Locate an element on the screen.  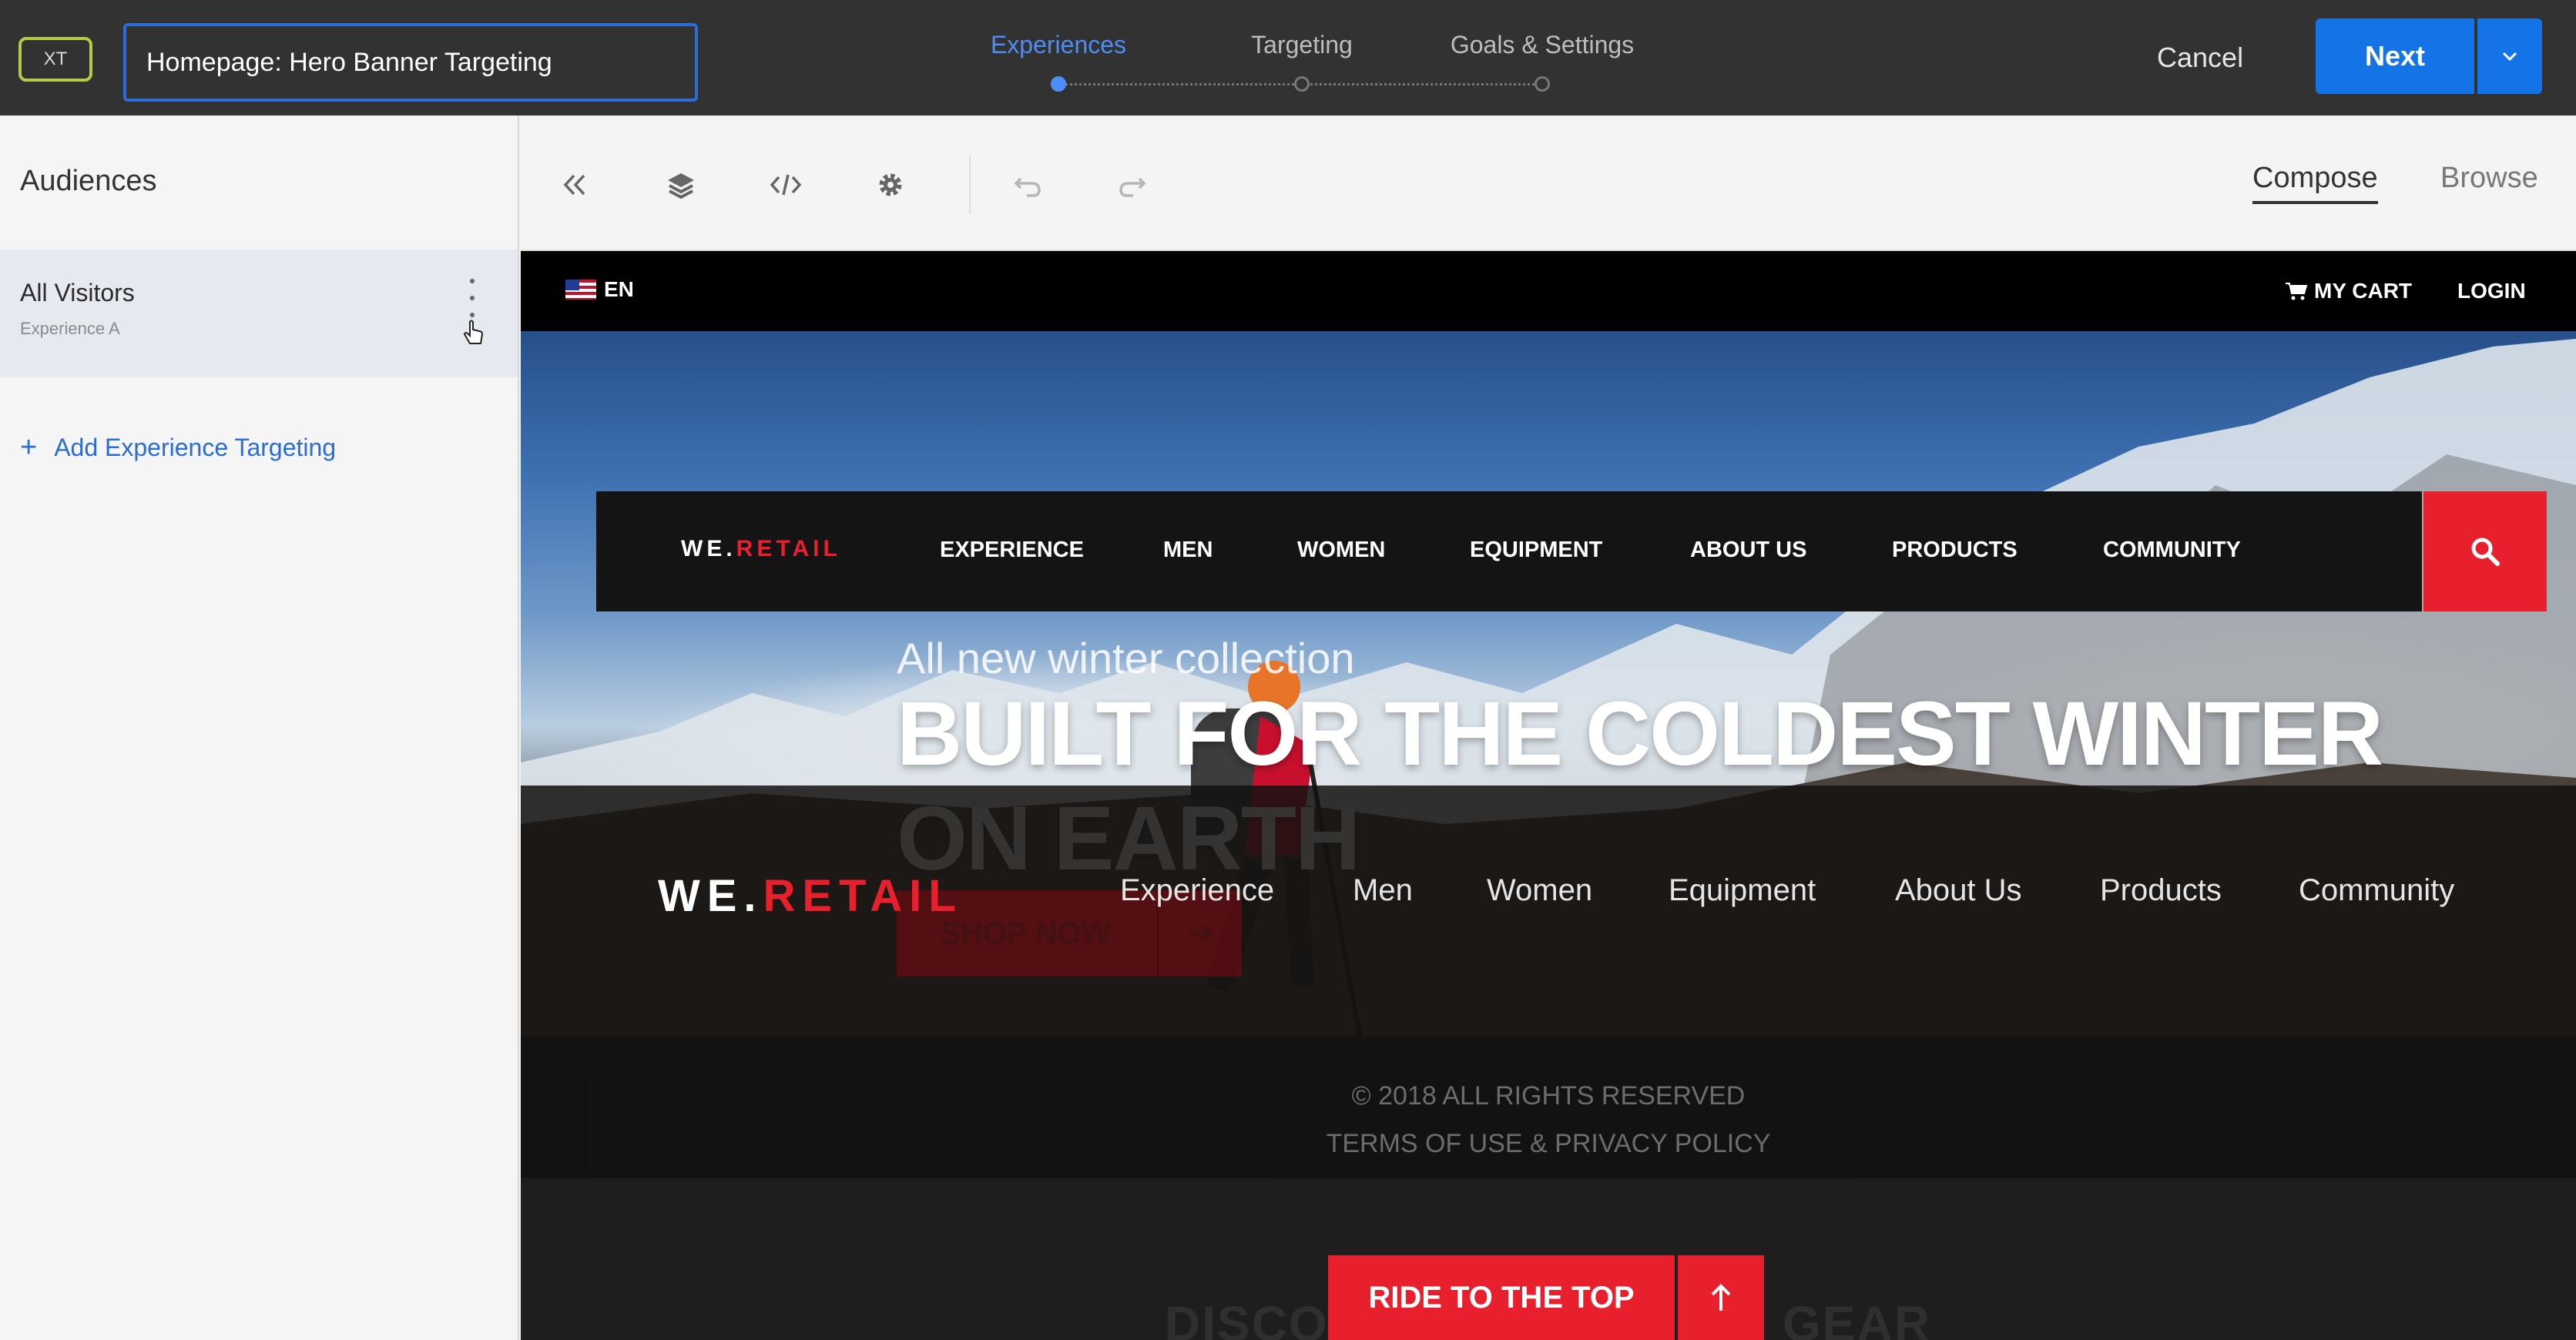
footer-logo-part-we: WE. is located at coordinates (710, 896).